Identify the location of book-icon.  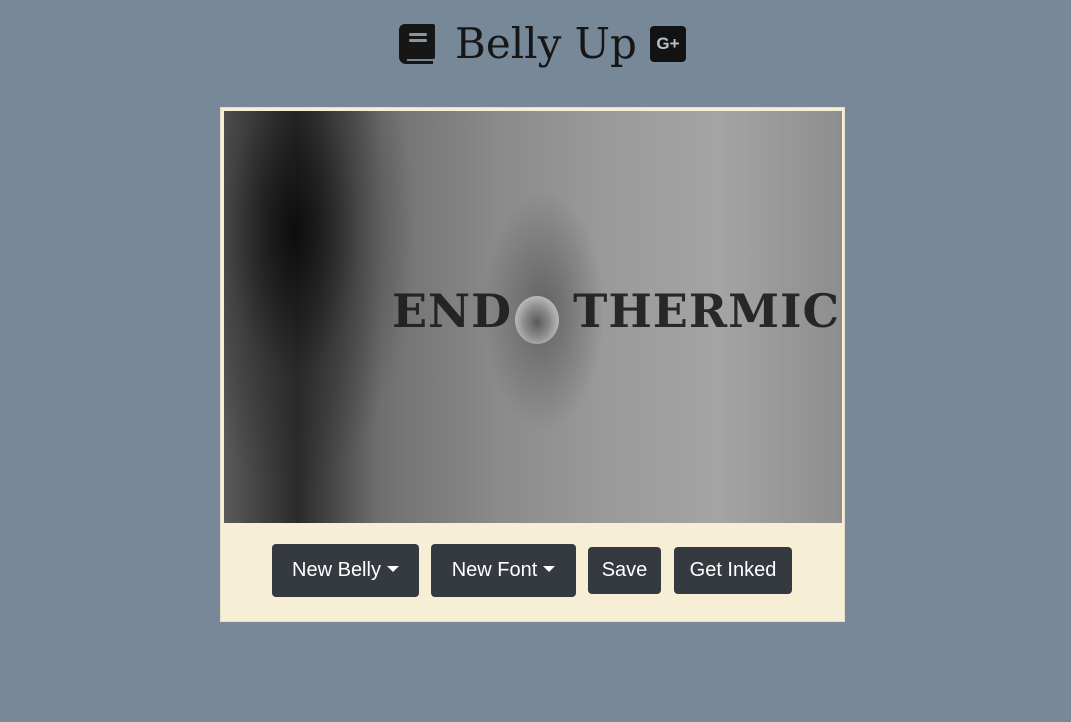
(417, 44).